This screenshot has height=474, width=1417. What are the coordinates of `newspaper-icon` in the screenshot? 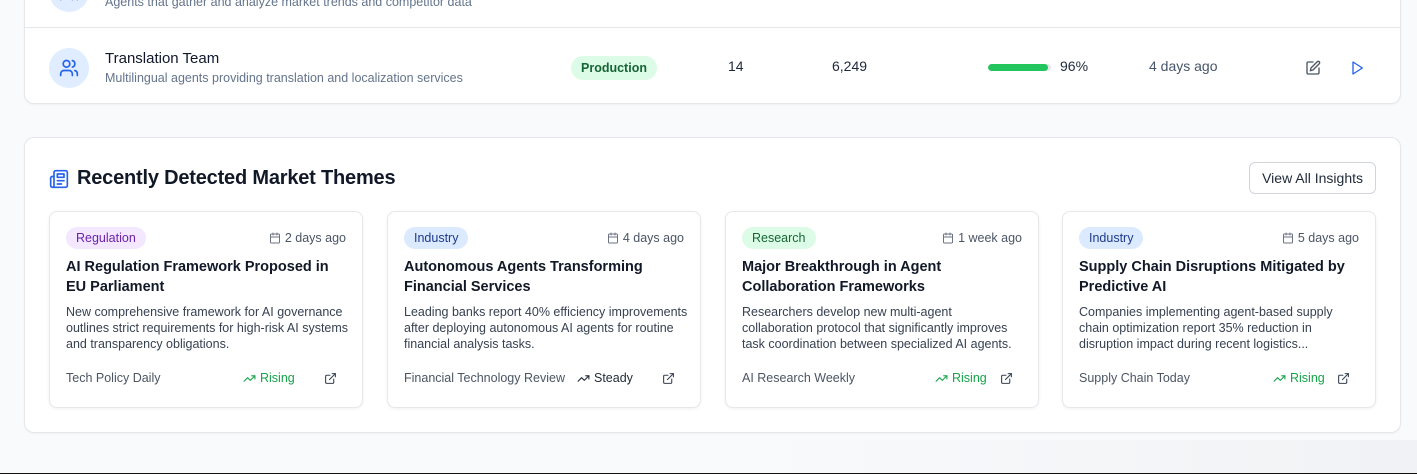 It's located at (59, 179).